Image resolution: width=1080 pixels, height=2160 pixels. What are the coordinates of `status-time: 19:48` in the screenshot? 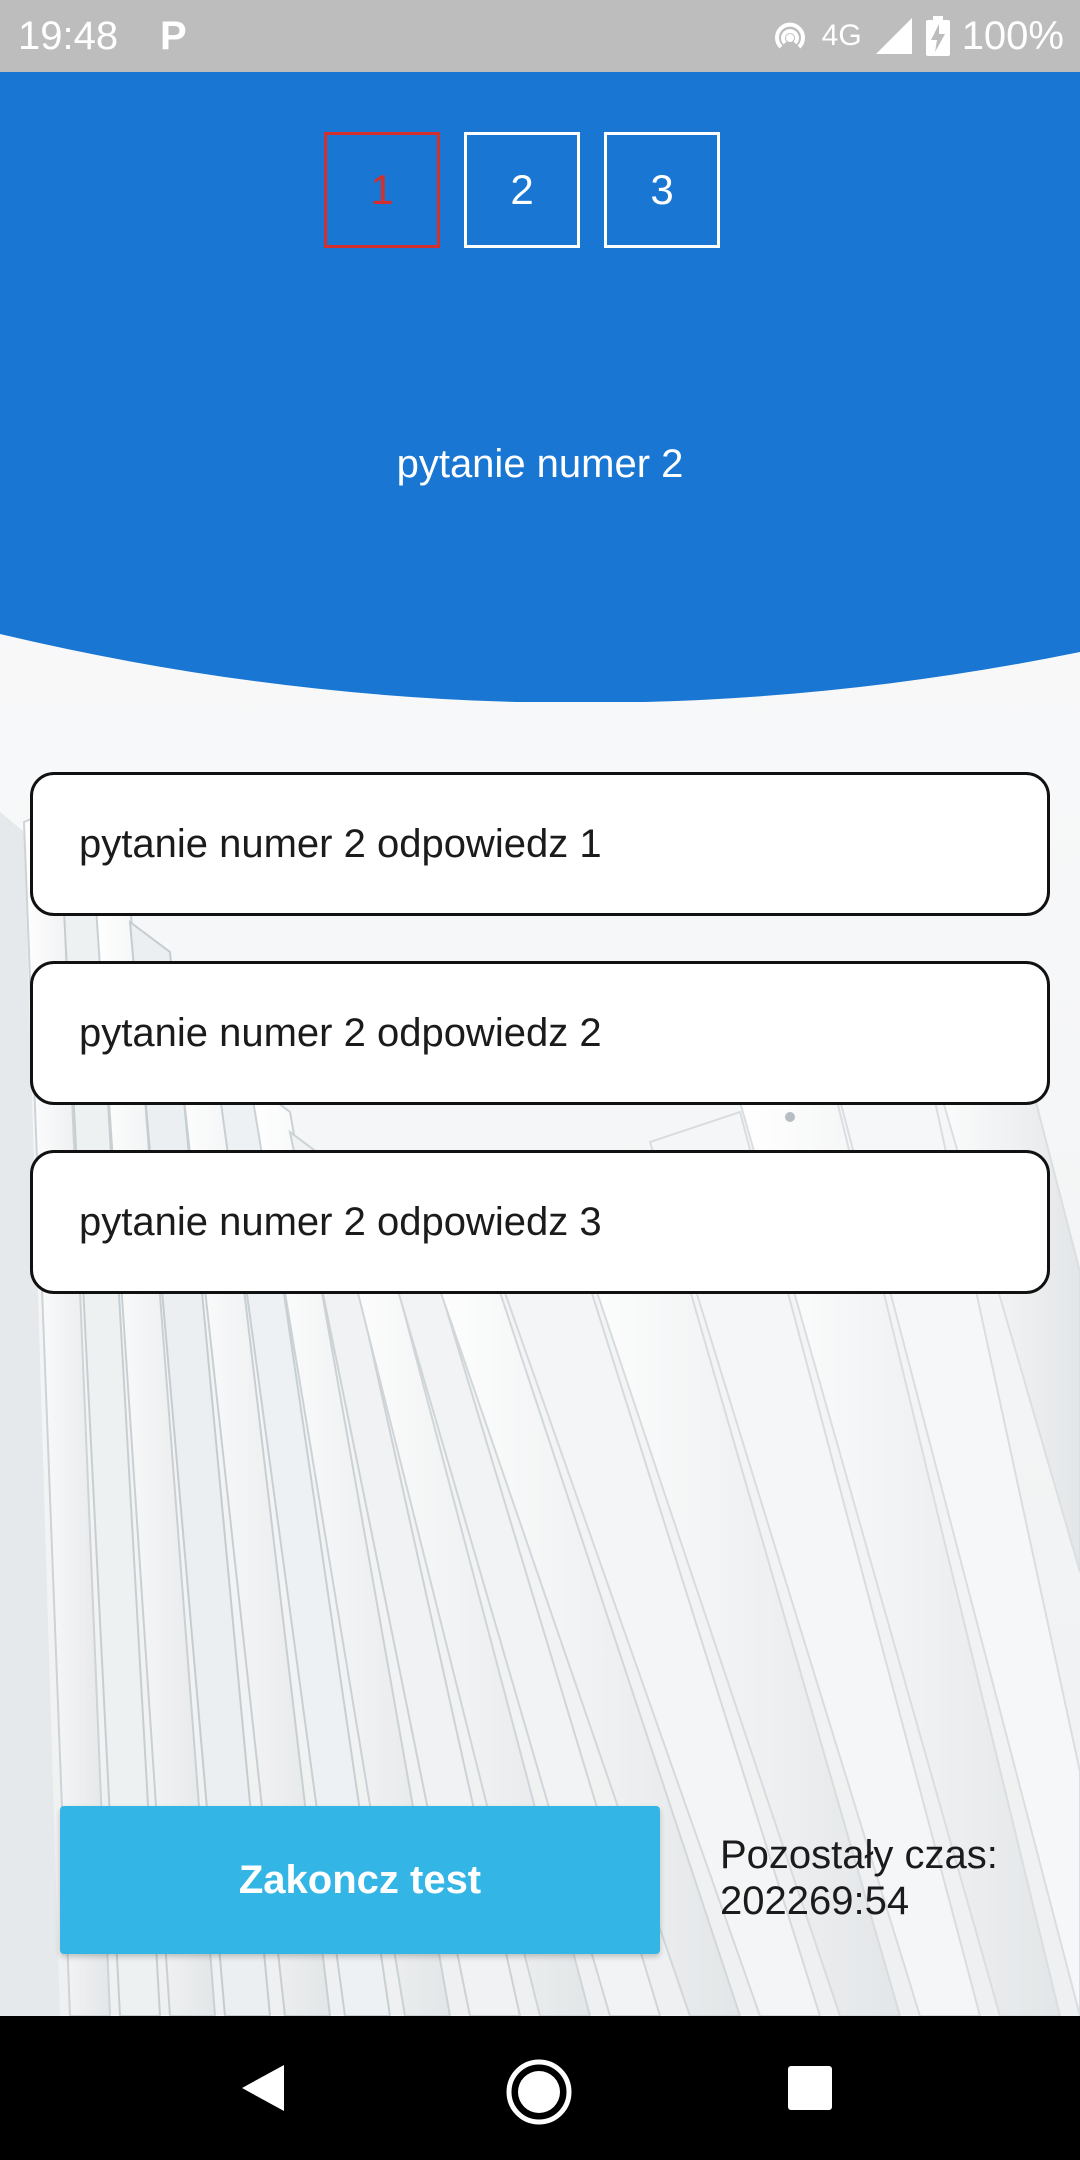 It's located at (68, 36).